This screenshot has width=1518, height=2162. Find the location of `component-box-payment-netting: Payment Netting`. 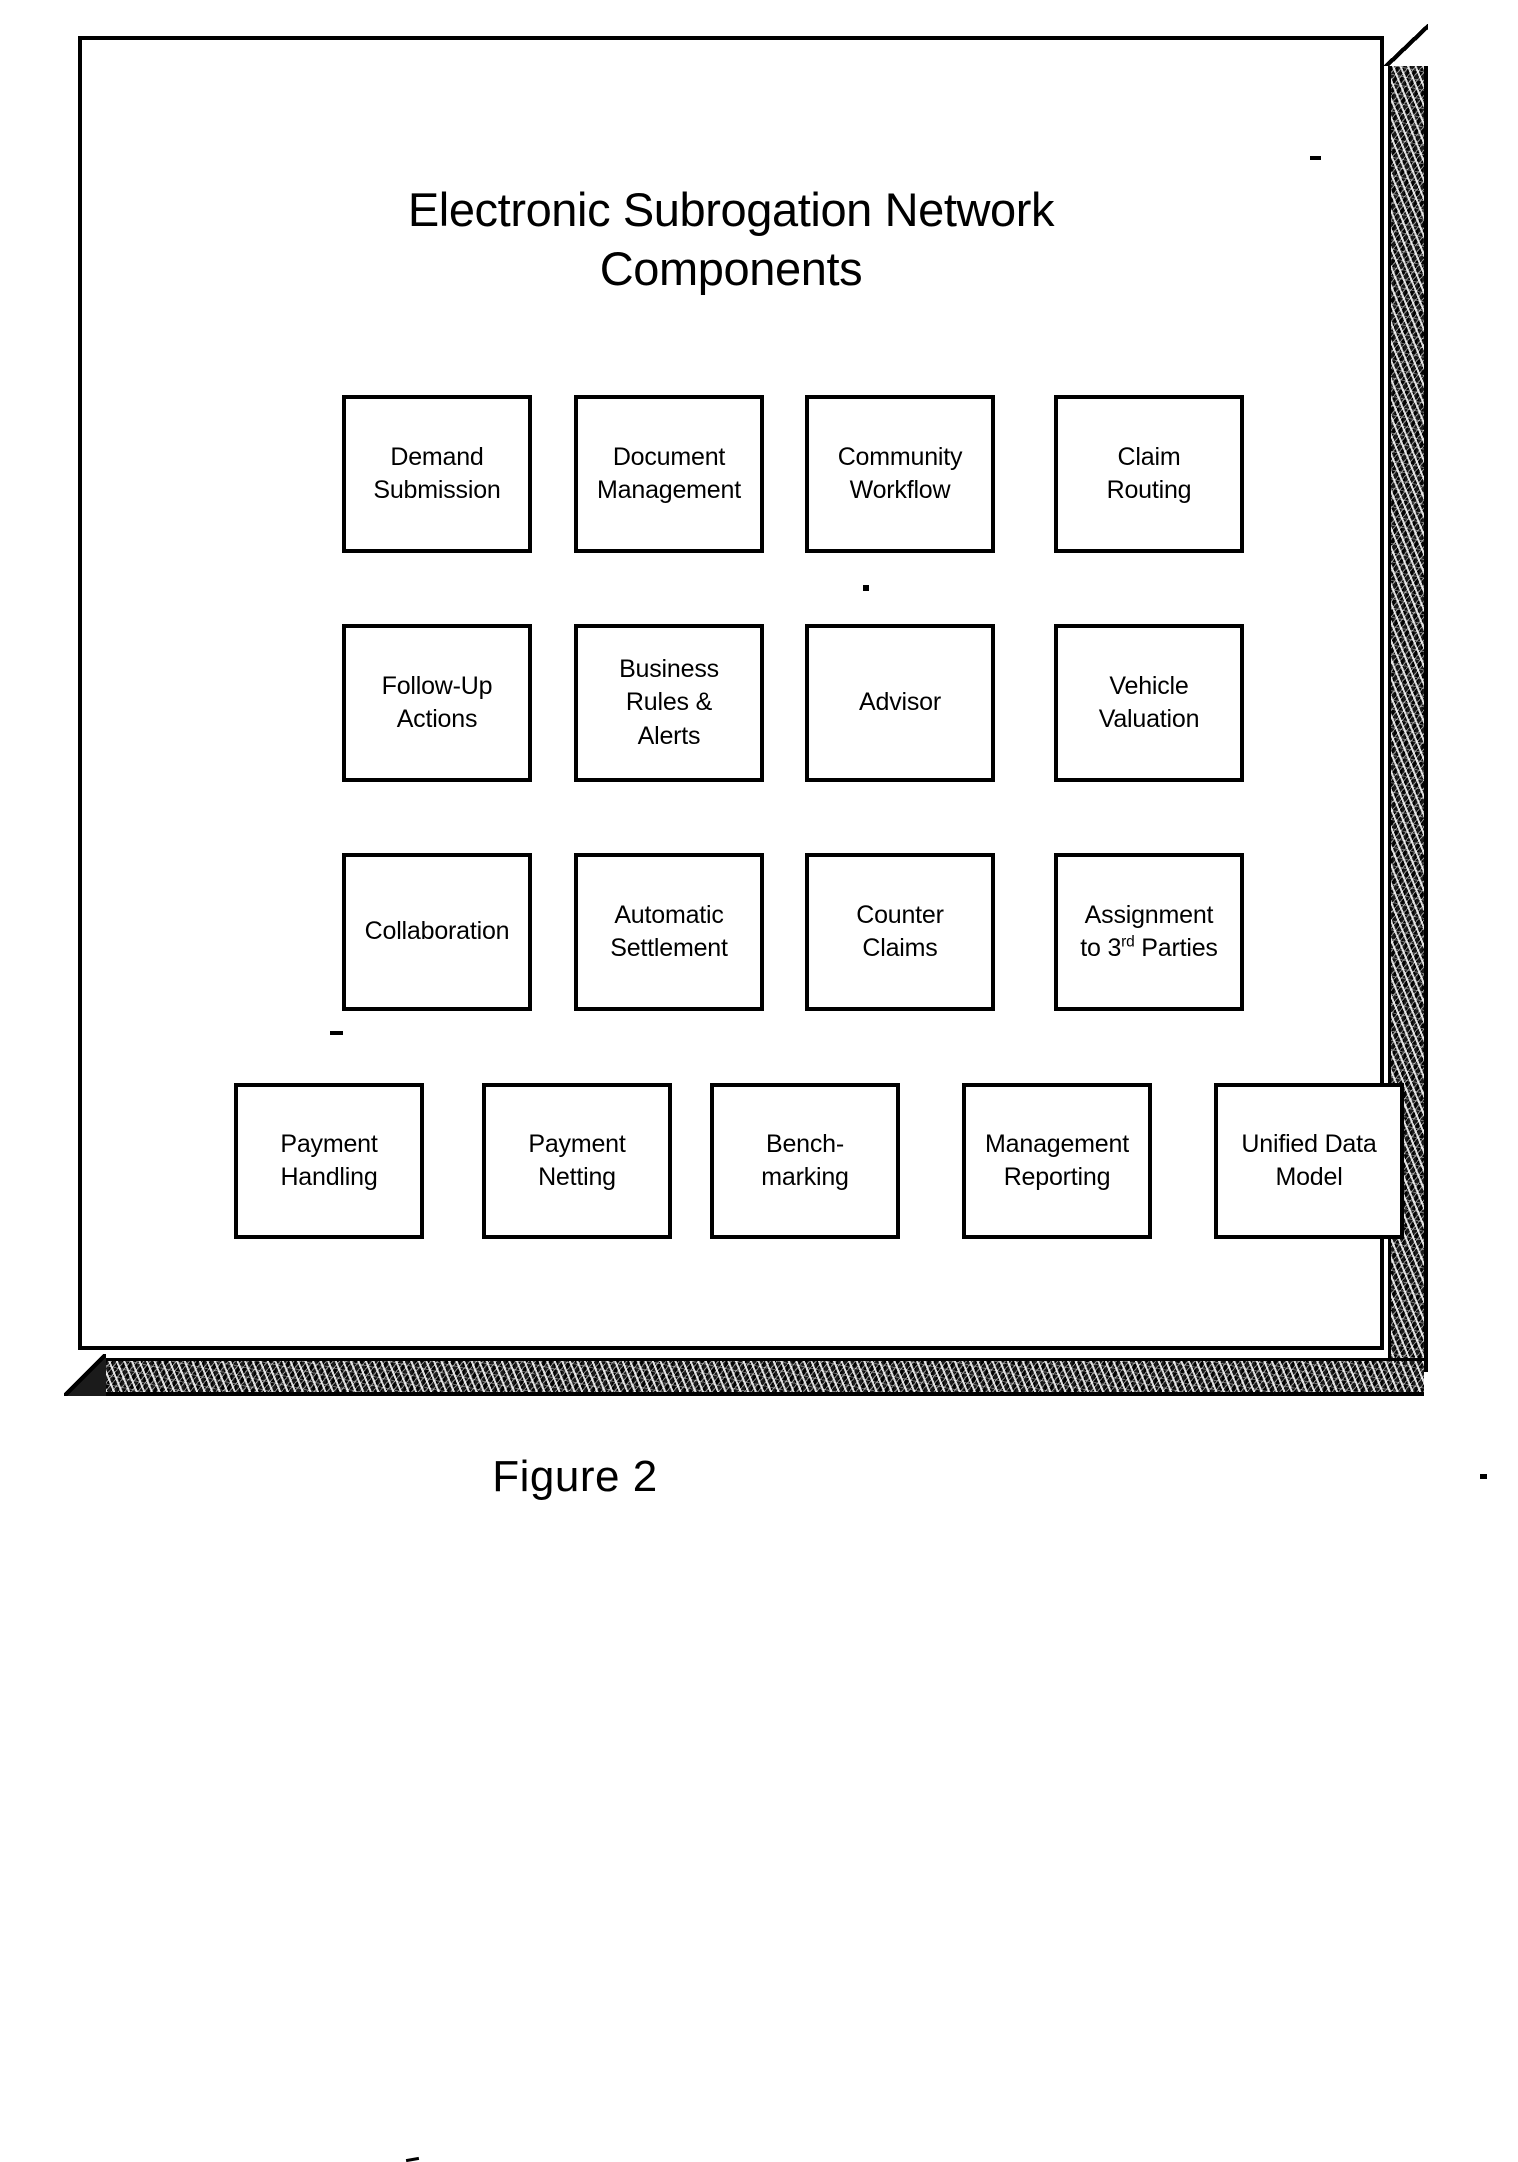

component-box-payment-netting: Payment Netting is located at coordinates (577, 1161).